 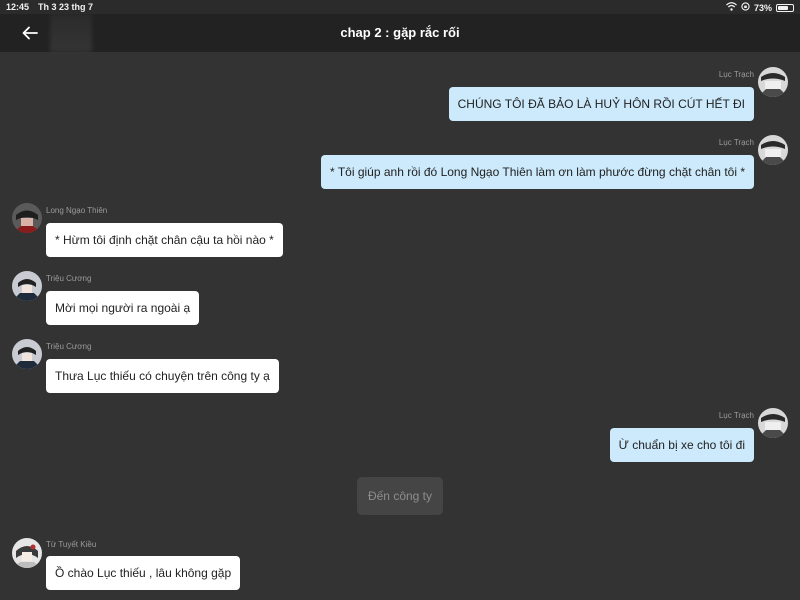 What do you see at coordinates (162, 376) in the screenshot?
I see `message-bubble: Thưa Lục thiếu có chuyện trên công ty ạ` at bounding box center [162, 376].